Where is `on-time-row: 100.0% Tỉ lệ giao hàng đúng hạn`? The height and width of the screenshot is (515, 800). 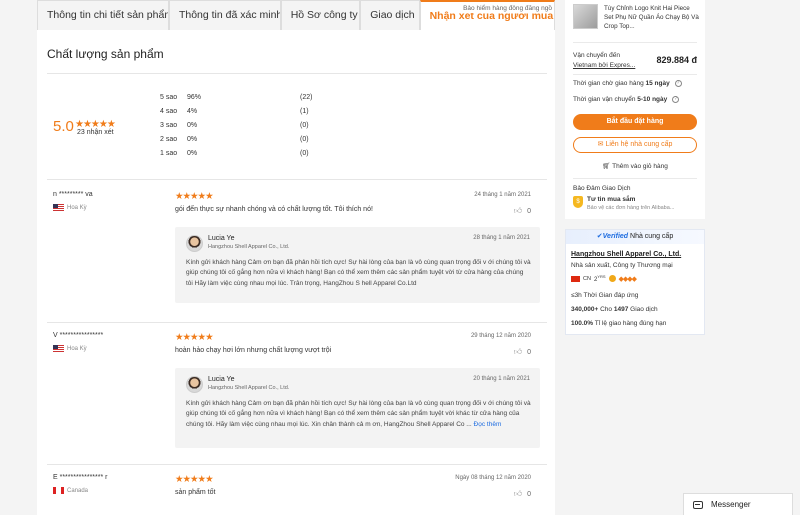 on-time-row: 100.0% Tỉ lệ giao hàng đúng hạn is located at coordinates (618, 323).